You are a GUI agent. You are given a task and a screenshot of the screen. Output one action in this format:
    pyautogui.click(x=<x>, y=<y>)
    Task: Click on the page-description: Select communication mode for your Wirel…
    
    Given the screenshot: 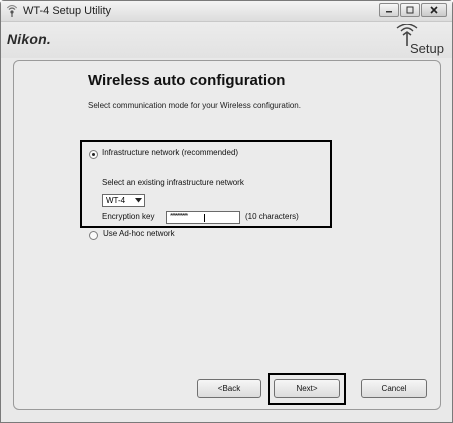 What is the action you would take?
    pyautogui.click(x=194, y=105)
    